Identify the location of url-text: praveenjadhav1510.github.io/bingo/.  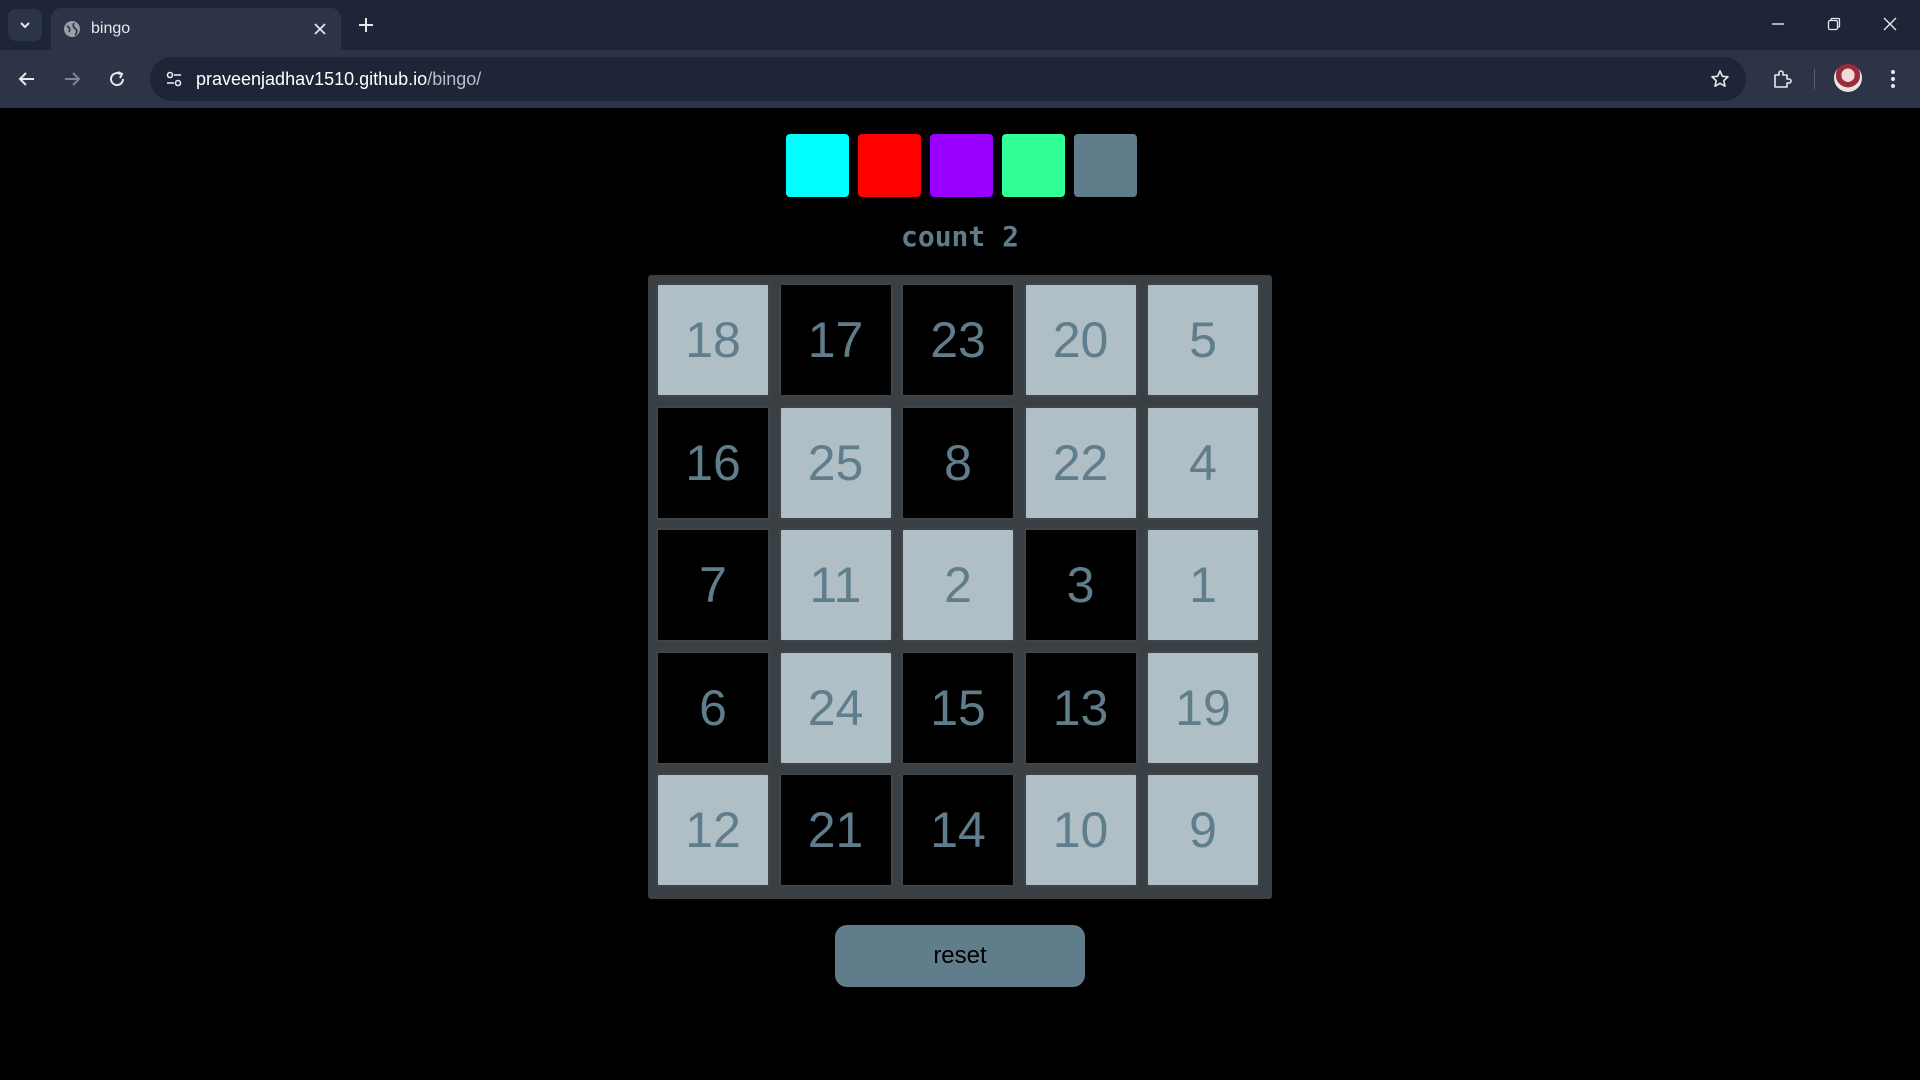
(338, 79).